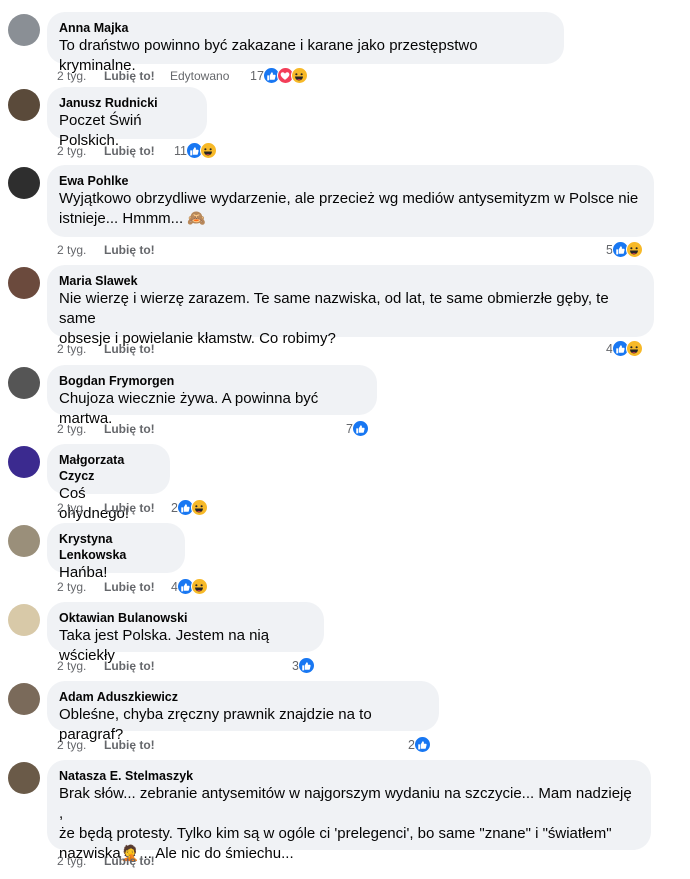 Image resolution: width=690 pixels, height=879 pixels. Describe the element at coordinates (257, 75) in the screenshot. I see `reaction-count: 17` at that location.